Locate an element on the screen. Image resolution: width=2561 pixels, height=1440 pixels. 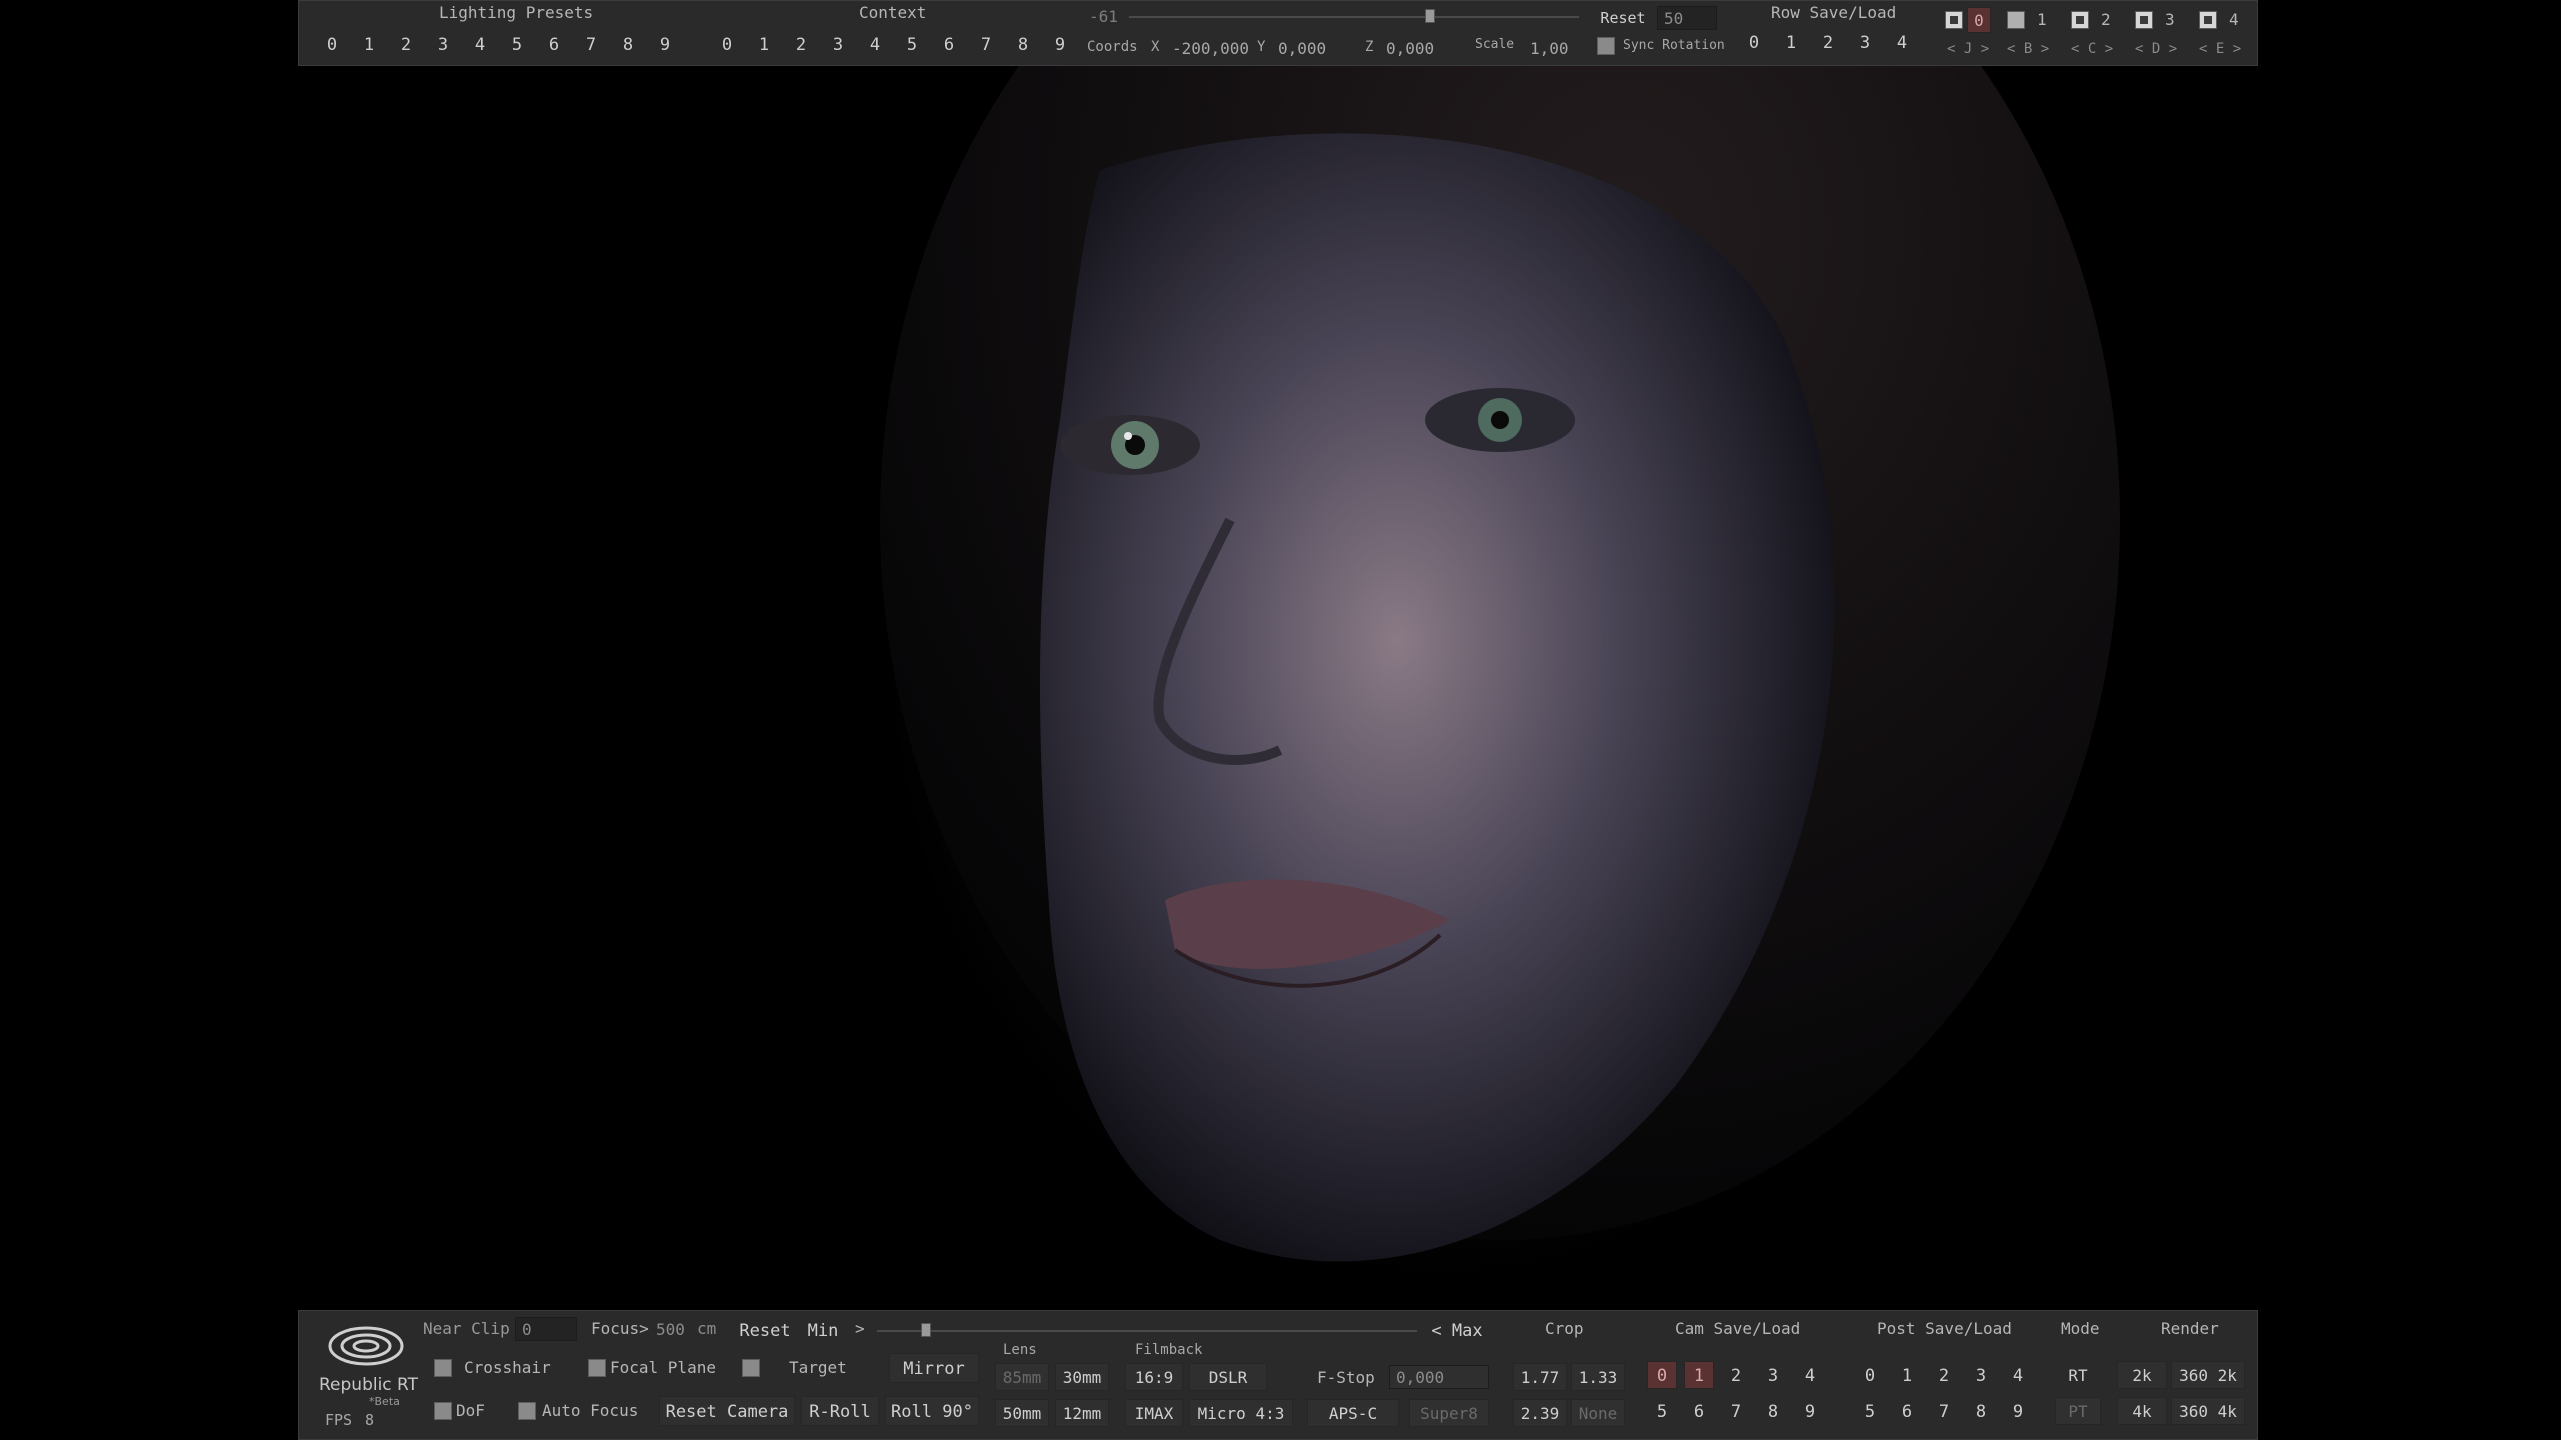
context-5: 5 is located at coordinates (912, 44).